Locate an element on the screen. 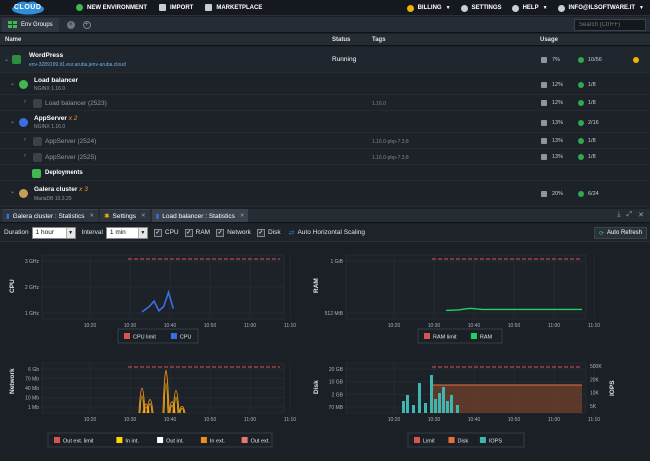 Image resolution: width=650 pixels, height=461 pixels. y-tick-label: 2 GHz is located at coordinates (32, 288).